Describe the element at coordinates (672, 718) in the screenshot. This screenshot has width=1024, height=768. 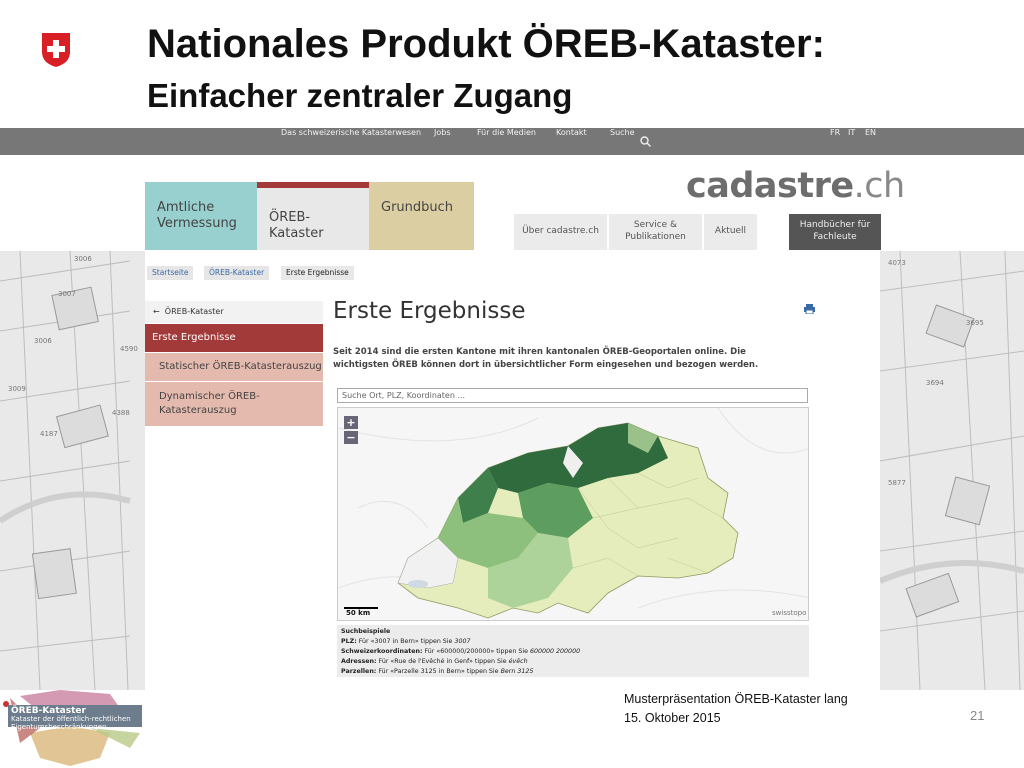
I see `footer-date: 15. Oktober 2015` at that location.